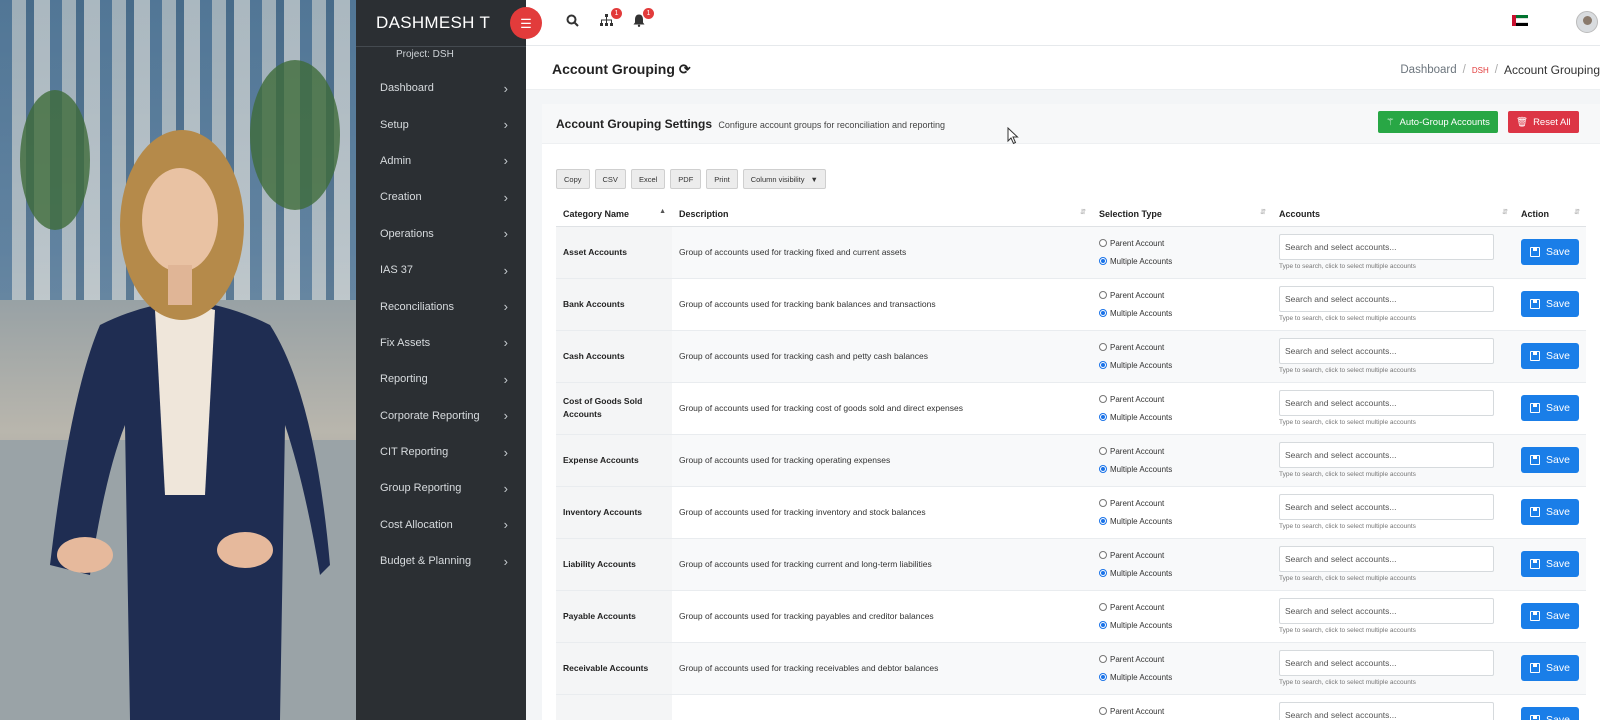 This screenshot has width=1600, height=720. Describe the element at coordinates (610, 179) in the screenshot. I see `csv-button: CSV` at that location.